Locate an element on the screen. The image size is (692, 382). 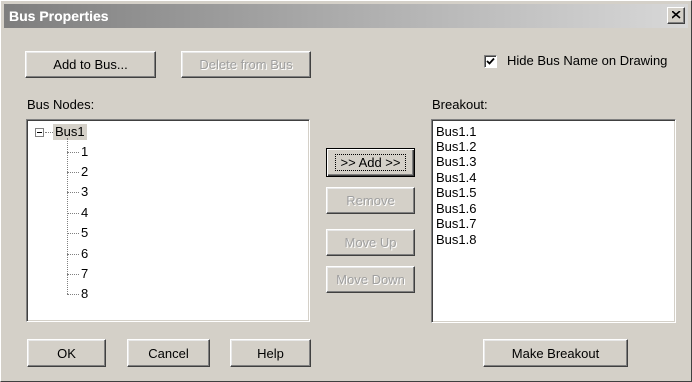
move-up-button: Move Up is located at coordinates (370, 242).